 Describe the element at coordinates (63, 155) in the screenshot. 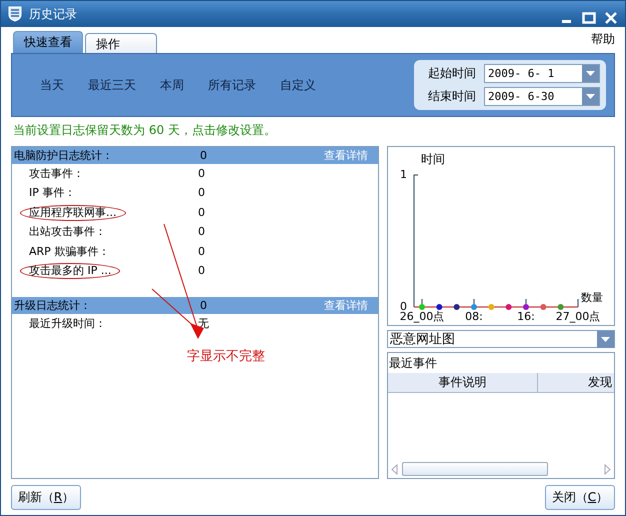

I see `section-title: 电脑防护日志统计：` at that location.